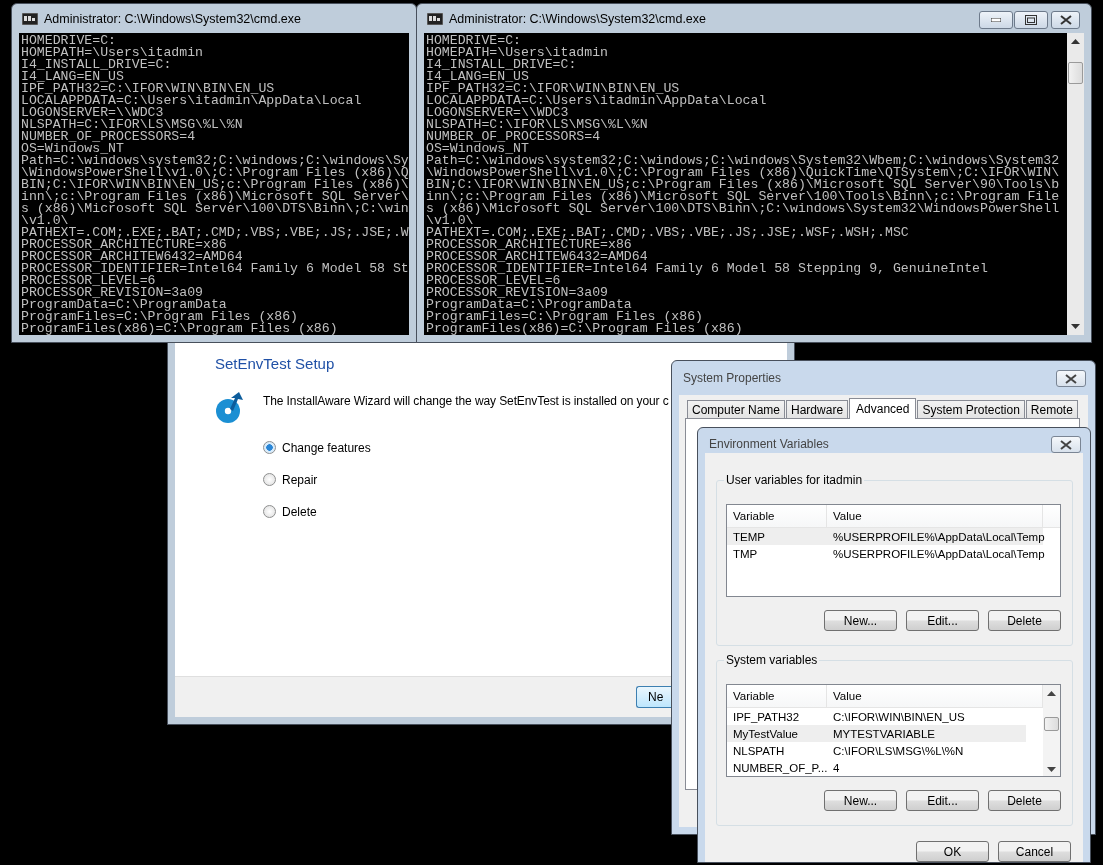  I want to click on tab: System Protection, so click(971, 409).